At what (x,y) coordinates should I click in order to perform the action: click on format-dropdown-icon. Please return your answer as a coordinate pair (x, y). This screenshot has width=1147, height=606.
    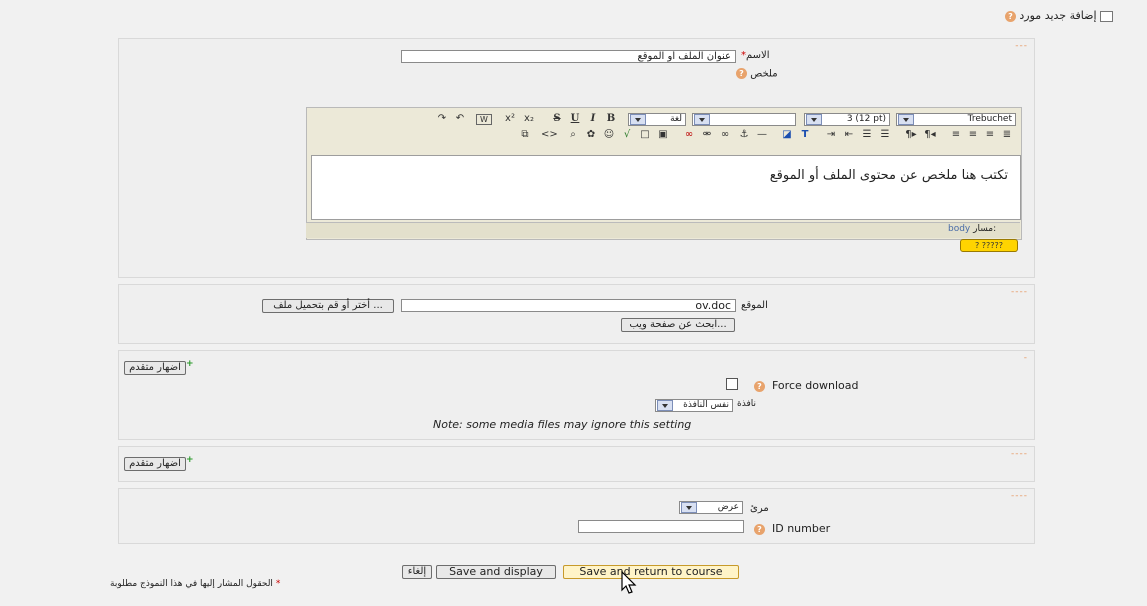
    Looking at the image, I should click on (702, 119).